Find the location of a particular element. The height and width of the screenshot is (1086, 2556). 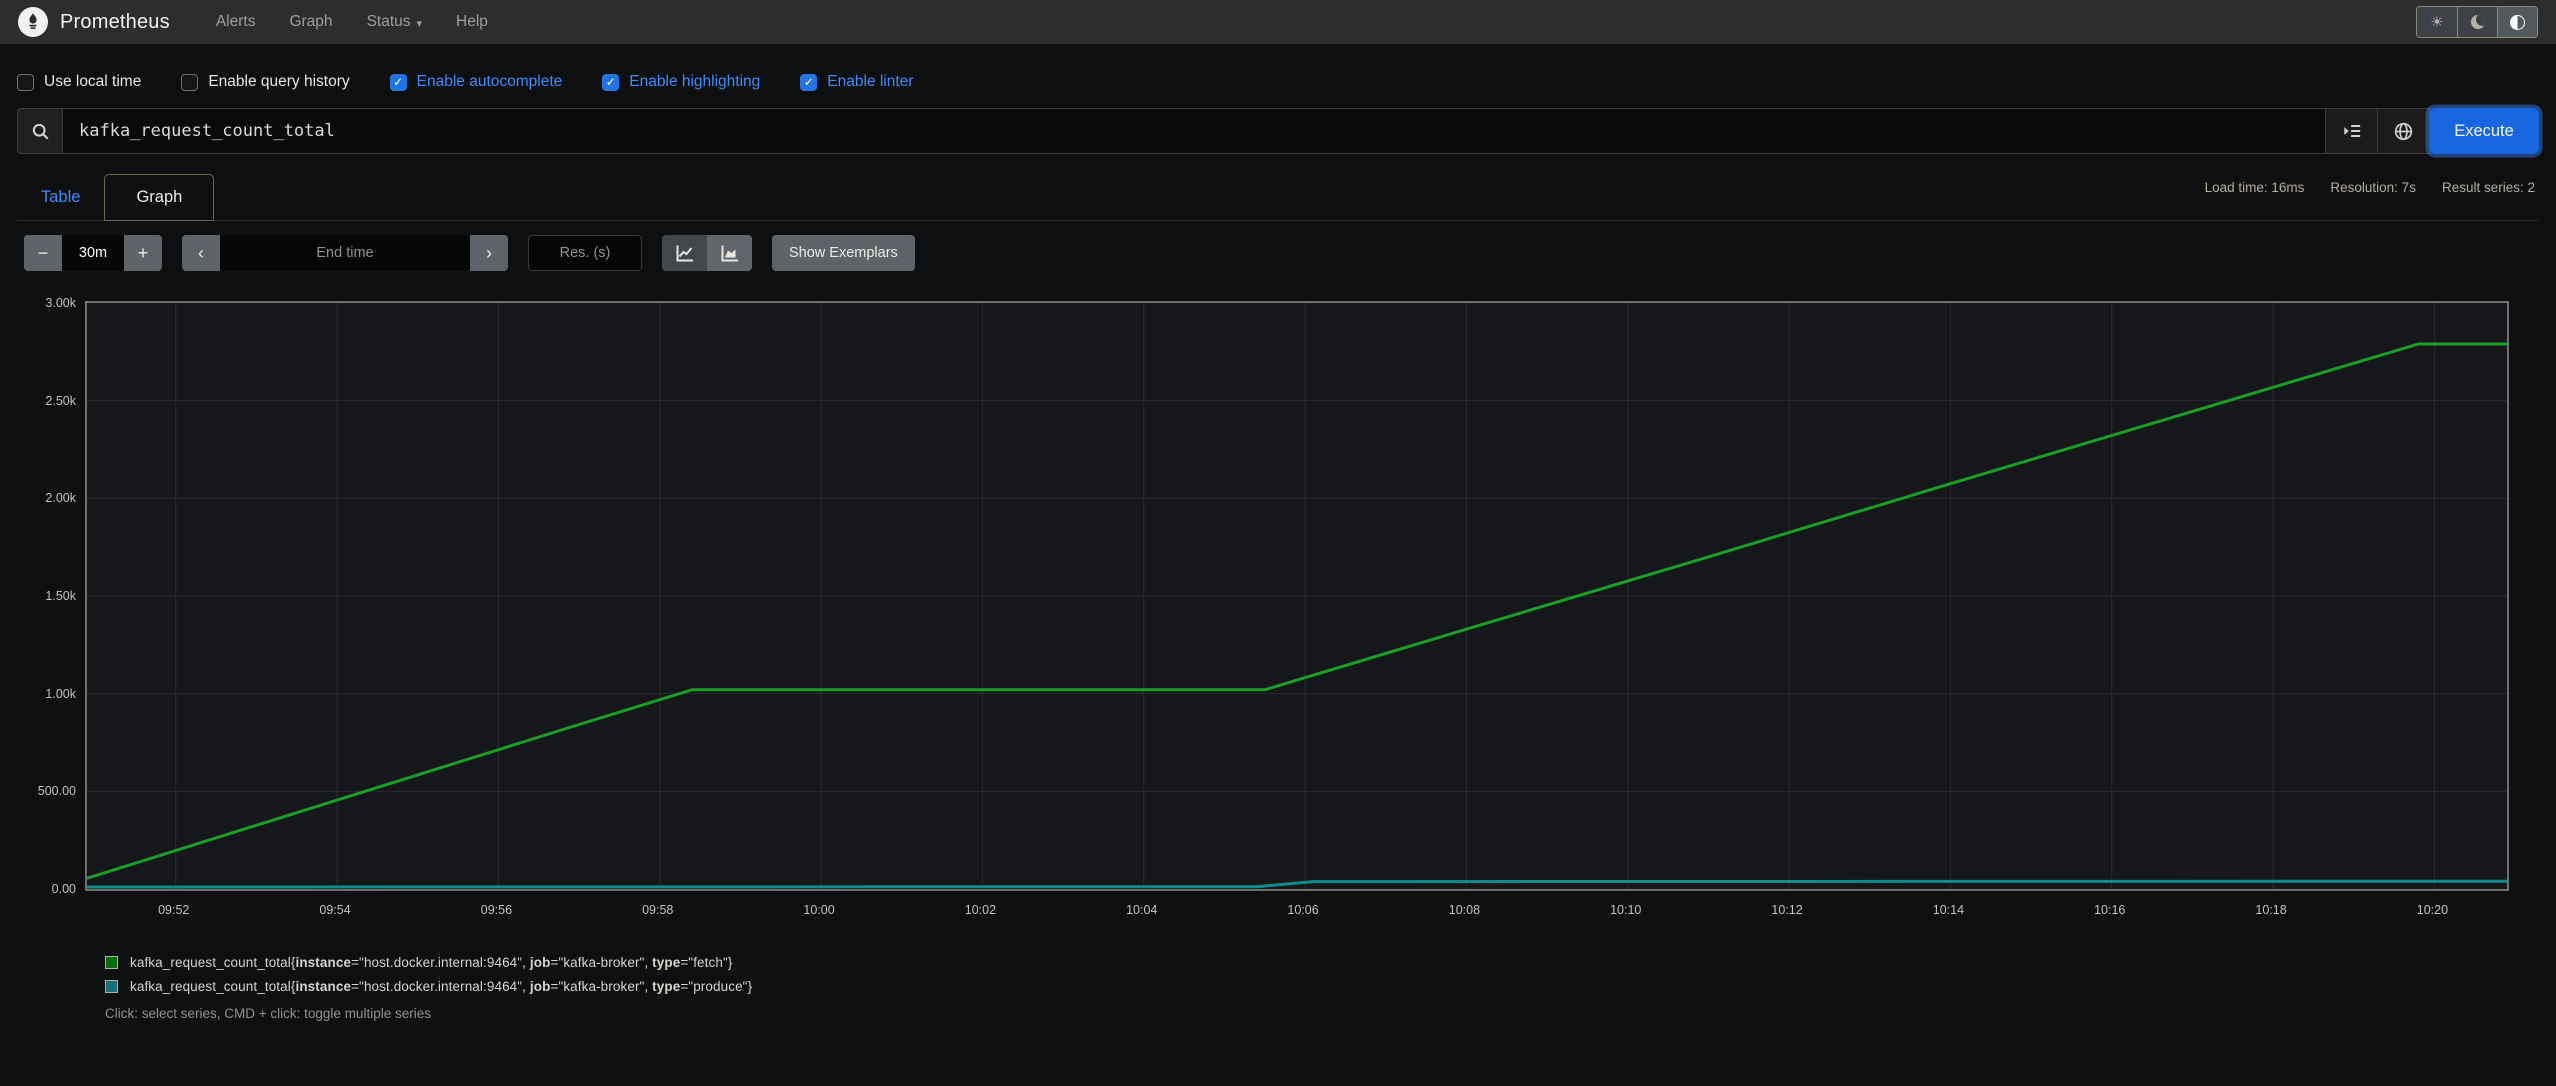

nav-item-help: Help is located at coordinates (472, 22).